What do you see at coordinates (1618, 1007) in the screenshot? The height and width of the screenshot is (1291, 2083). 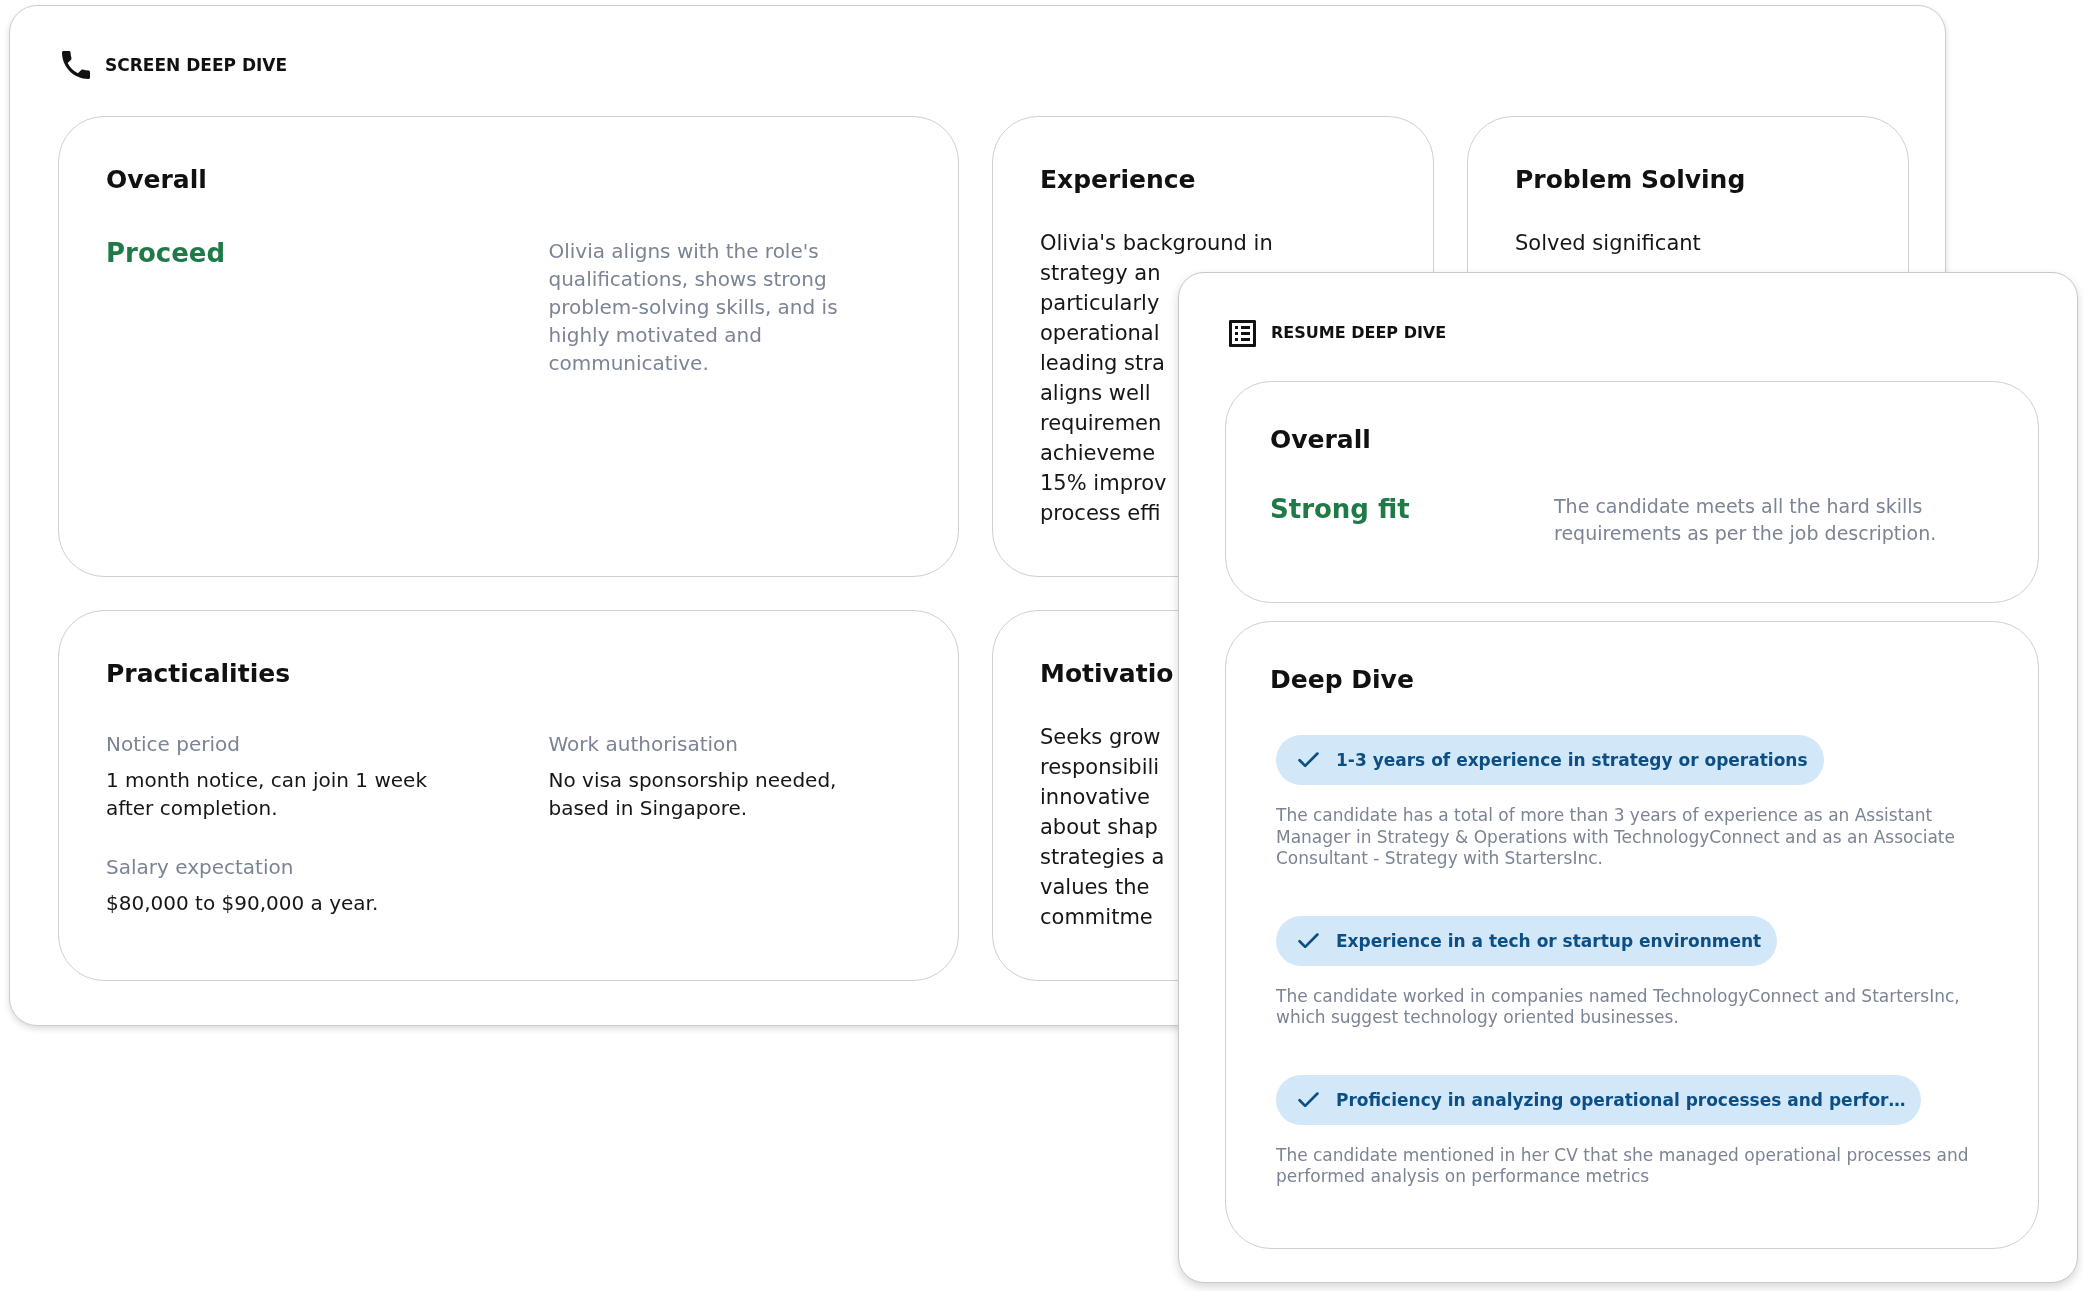 I see `criterion-explanation: The candidate worked in companies named TechnologyConnect and StartersInc, which suggest technology oriented businesses.` at bounding box center [1618, 1007].